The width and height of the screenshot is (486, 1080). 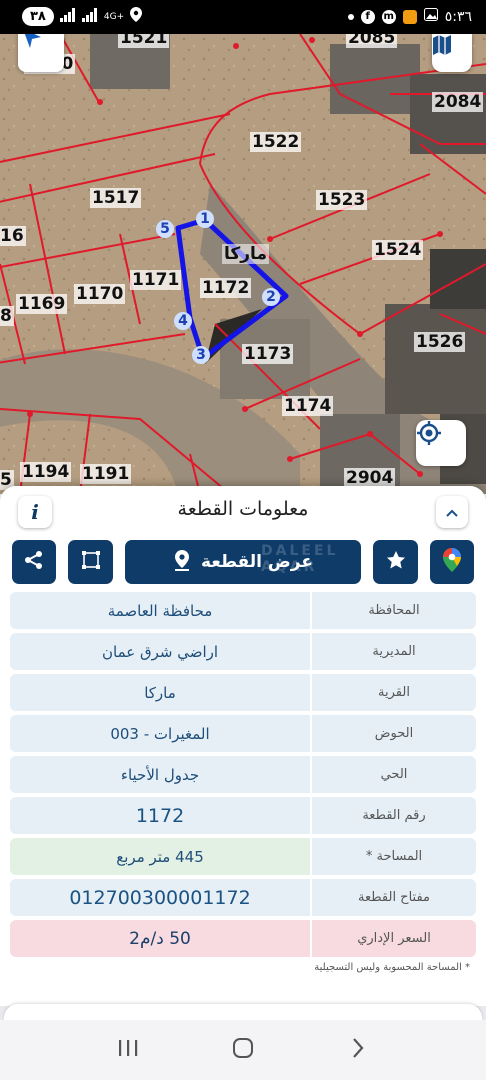 I want to click on parcel-label: 1517, so click(x=116, y=198).